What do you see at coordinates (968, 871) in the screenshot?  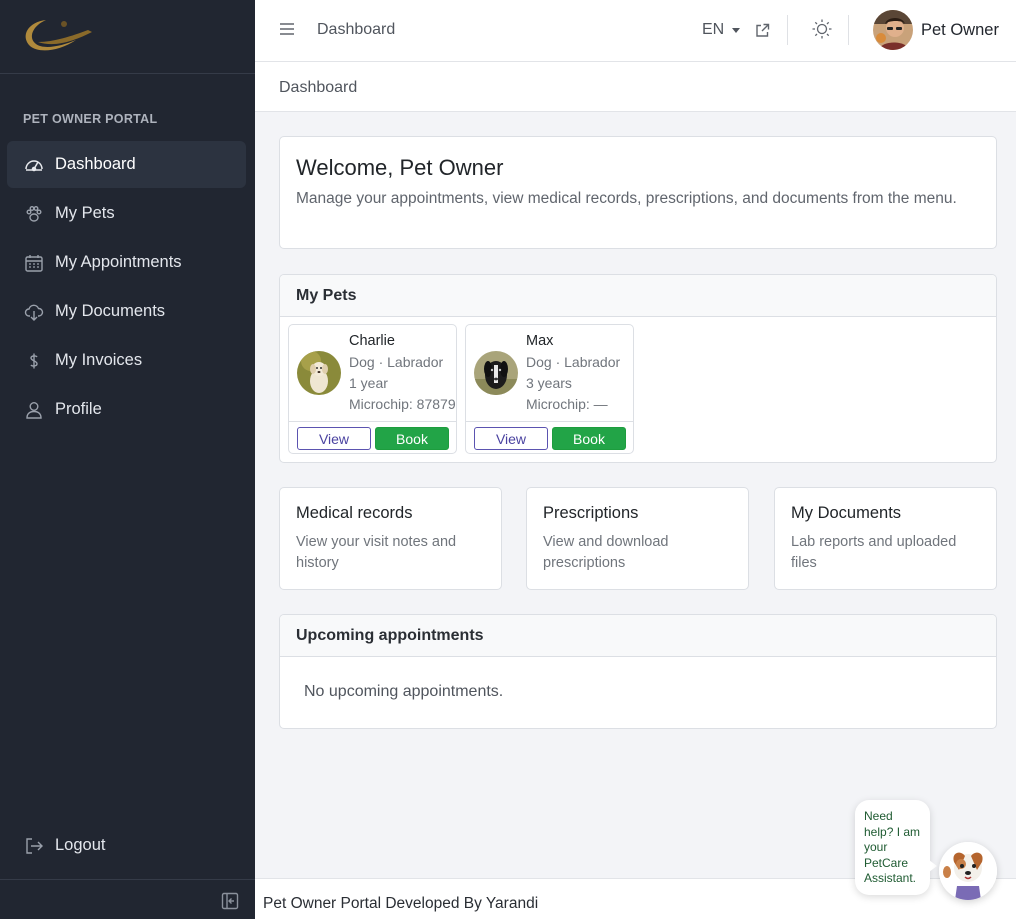 I see `assistant-dog-icon` at bounding box center [968, 871].